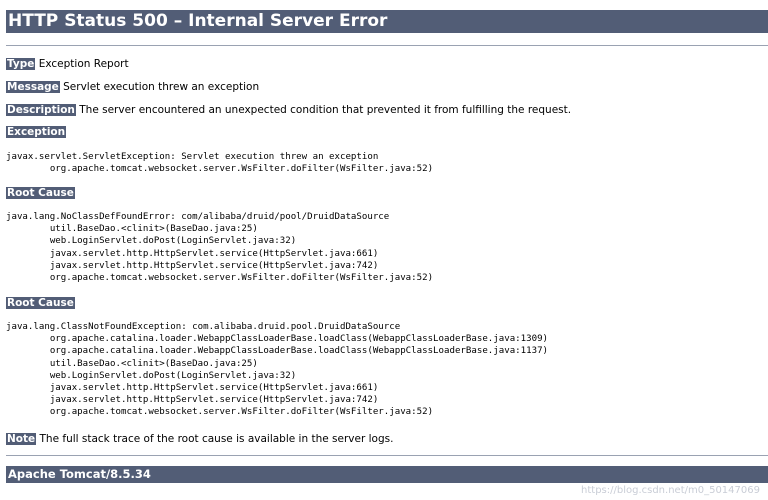 The height and width of the screenshot is (500, 768). I want to click on description-label: Description, so click(41, 110).